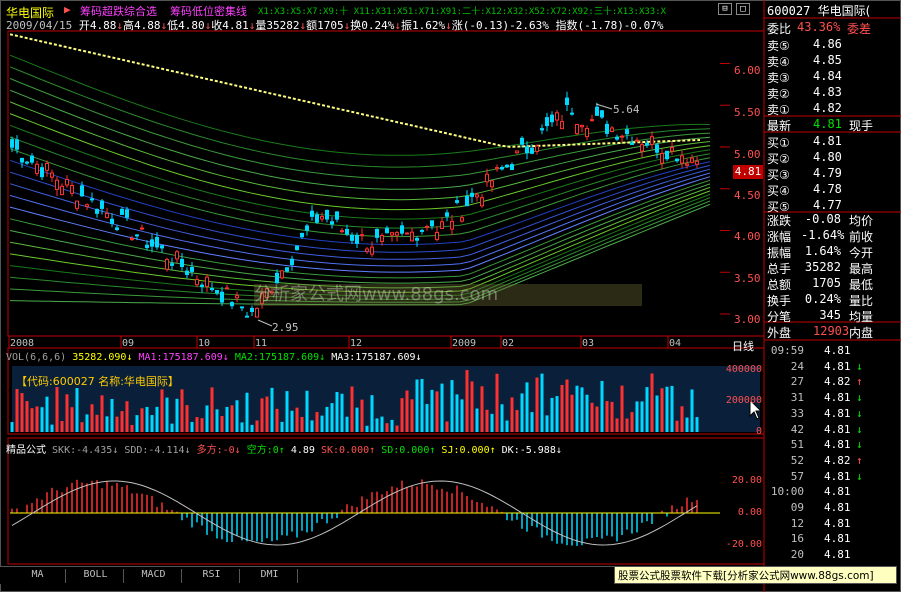 This screenshot has height=592, width=901. What do you see at coordinates (779, 301) in the screenshot?
I see `stat-label: 换手` at bounding box center [779, 301].